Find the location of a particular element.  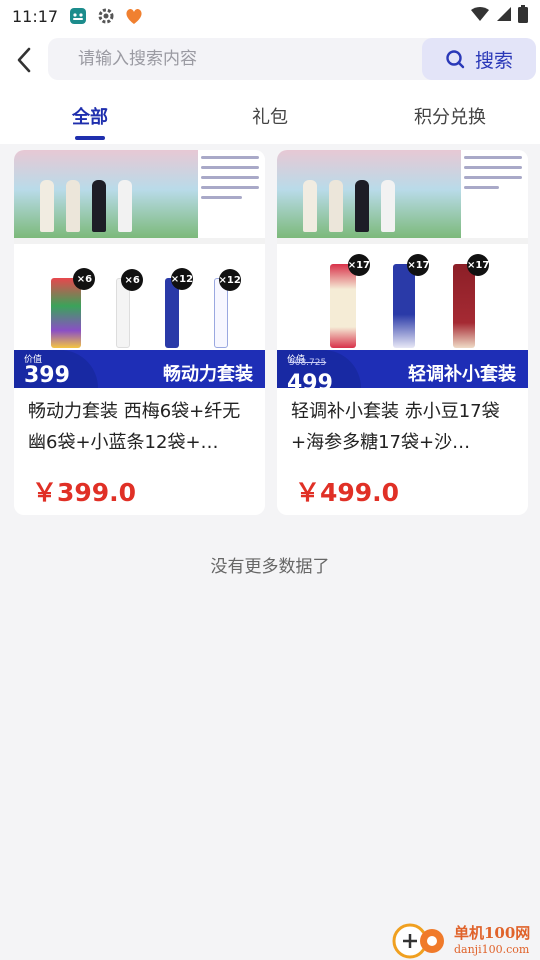

back-button is located at coordinates (24, 60).